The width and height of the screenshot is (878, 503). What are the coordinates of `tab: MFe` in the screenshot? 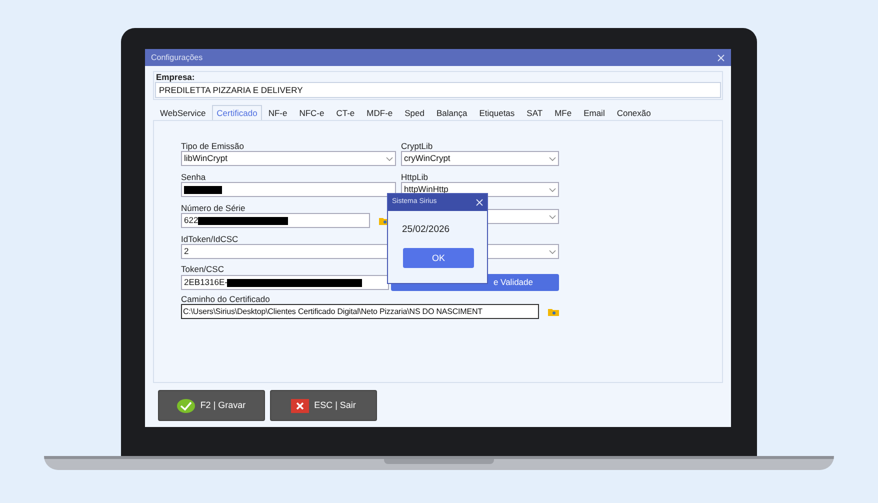 It's located at (563, 113).